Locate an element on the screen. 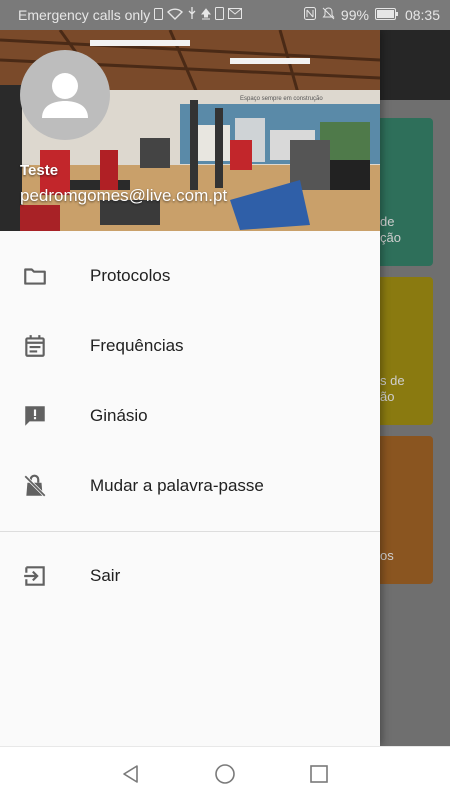  lock-bag-icon is located at coordinates (35, 485).